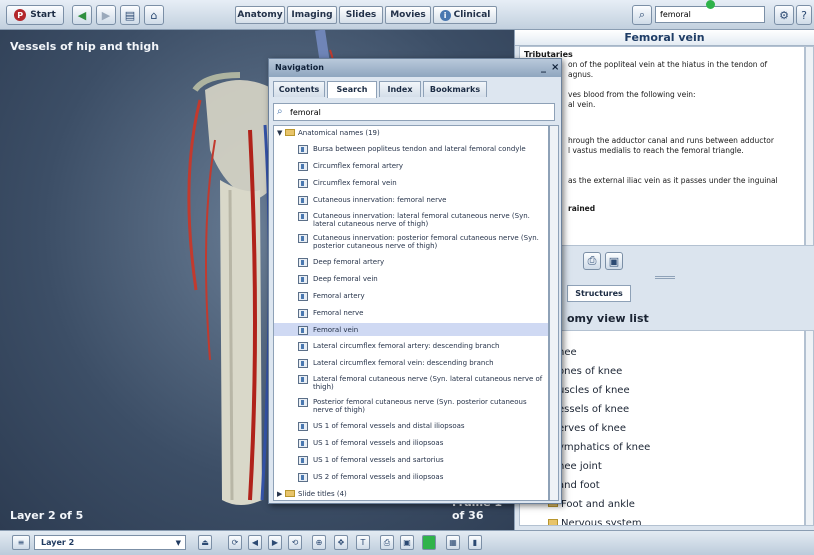 Image resolution: width=814 pixels, height=555 pixels. Describe the element at coordinates (784, 15) in the screenshot. I see `gear-icon: ⚙` at that location.